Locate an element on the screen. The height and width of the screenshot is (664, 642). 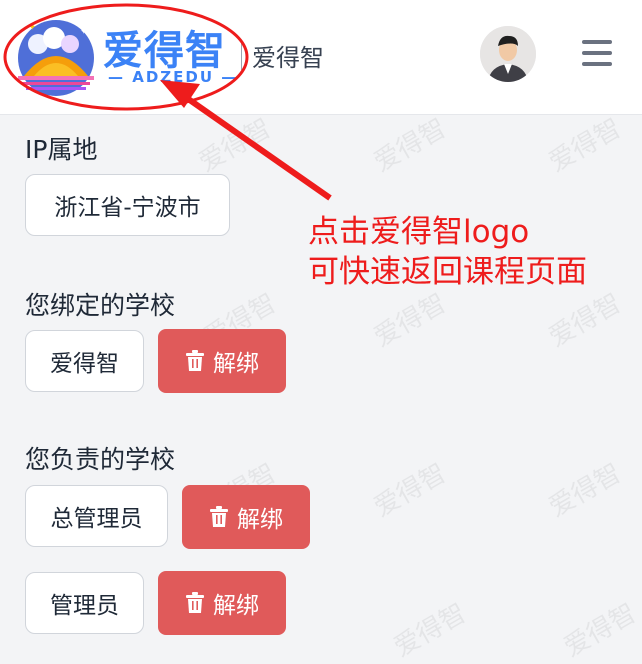
responsible-school-title: 您负责的学校 is located at coordinates (100, 459).